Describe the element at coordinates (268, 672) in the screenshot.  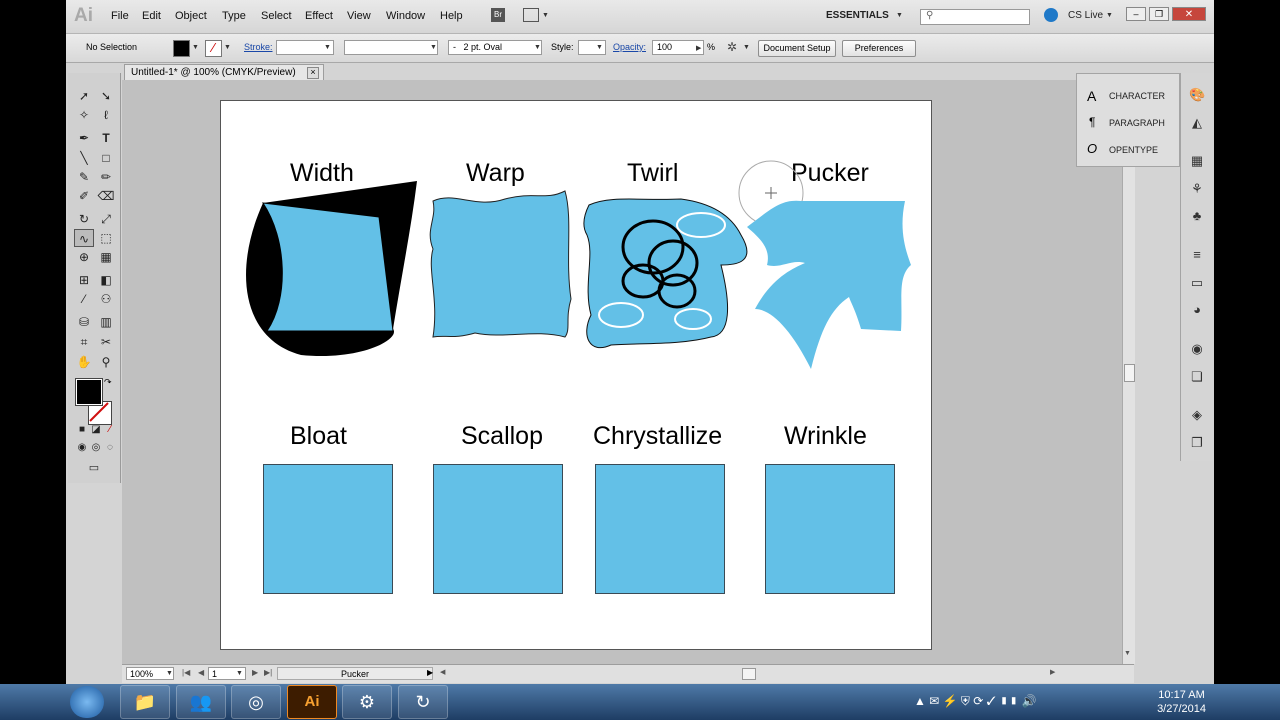
I see `last-artboard-icon: ▶|` at that location.